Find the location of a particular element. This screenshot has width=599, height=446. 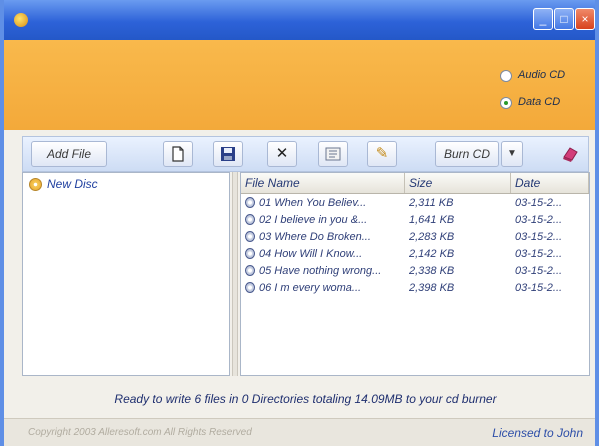

file-size-cell: 1,641 KB is located at coordinates (432, 220).